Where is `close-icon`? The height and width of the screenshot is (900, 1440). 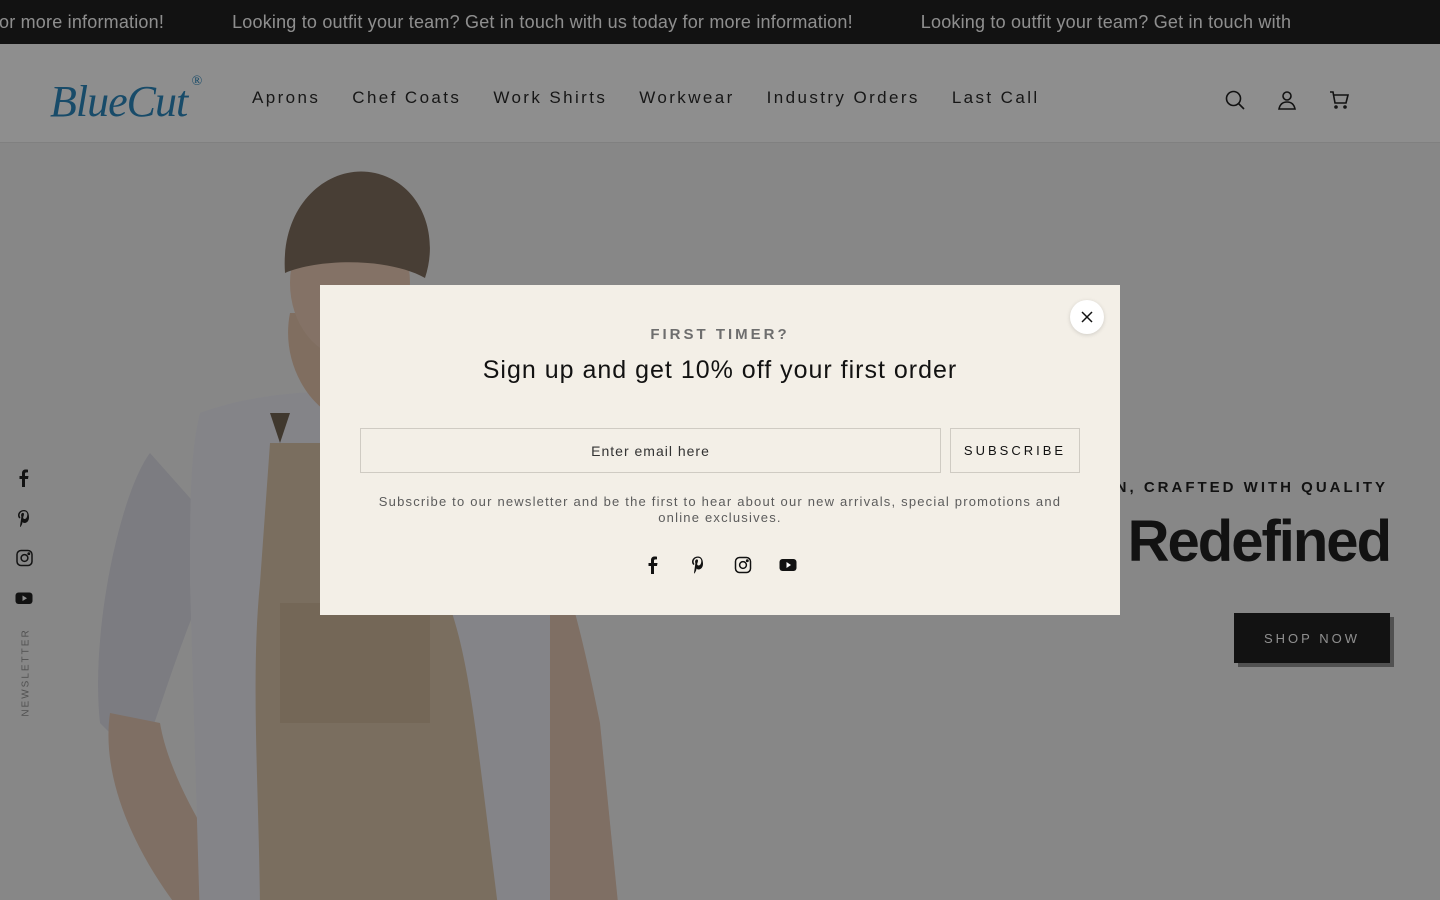
close-icon is located at coordinates (1087, 317).